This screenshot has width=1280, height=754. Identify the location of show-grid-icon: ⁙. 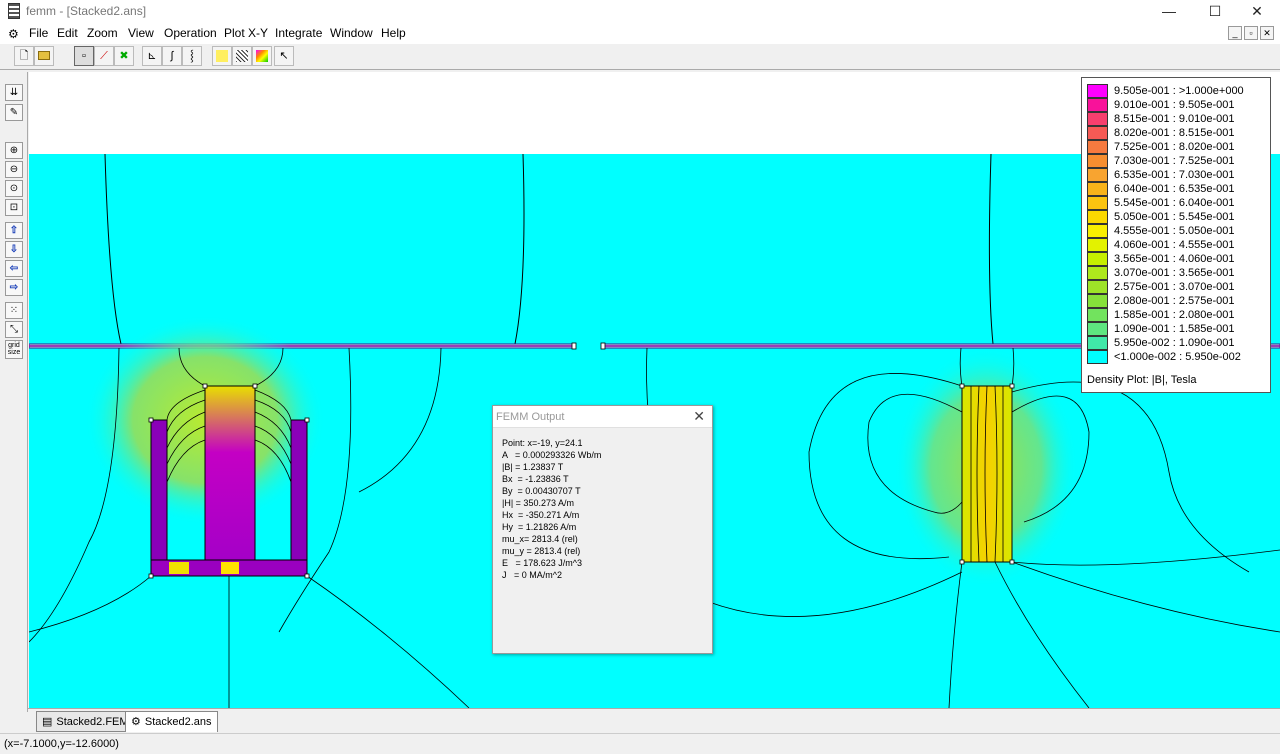
(14, 310).